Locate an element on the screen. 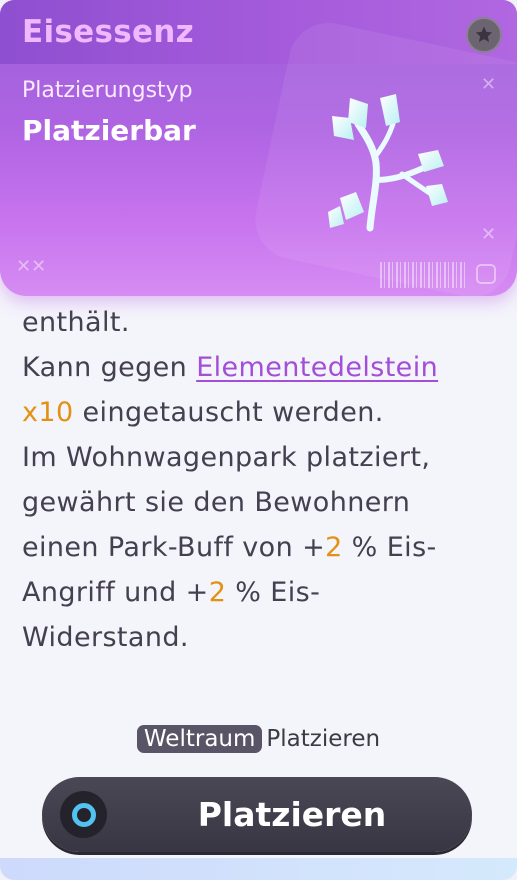 The width and height of the screenshot is (517, 880). placement-location-tag: Weltraum is located at coordinates (199, 739).